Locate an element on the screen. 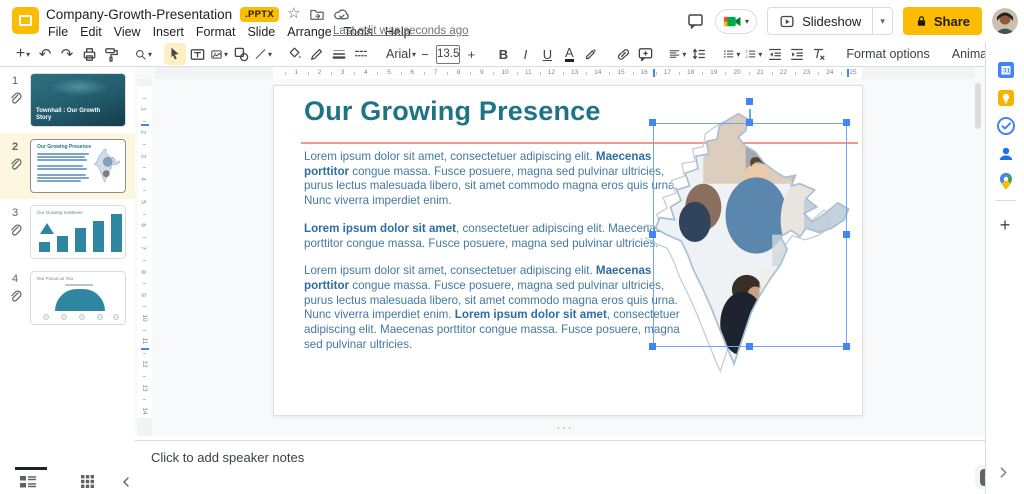  increase-indent-icon is located at coordinates (797, 54).